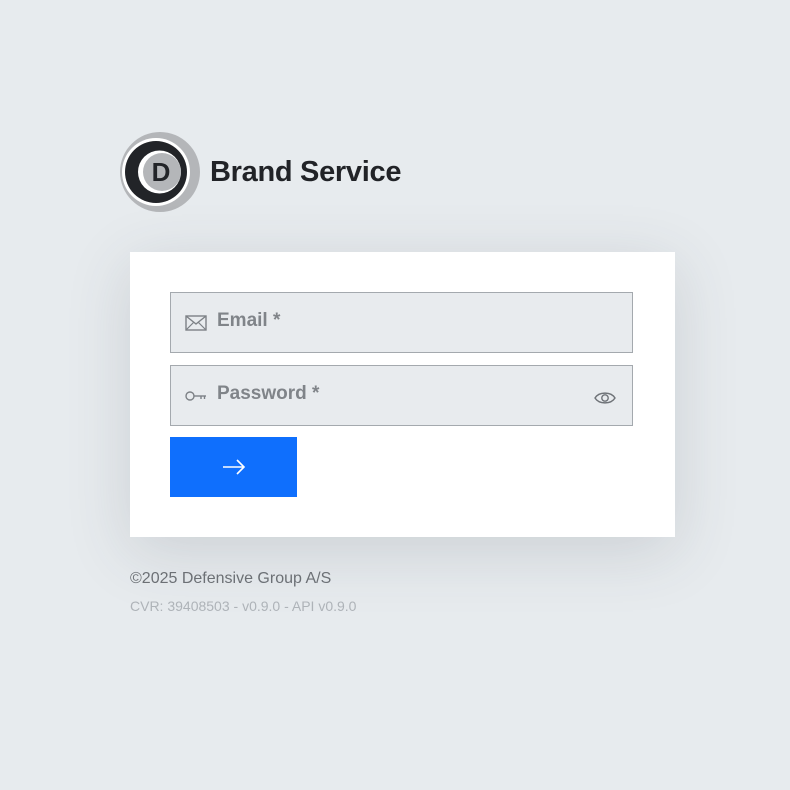 The image size is (790, 790). I want to click on email-field, so click(401, 322).